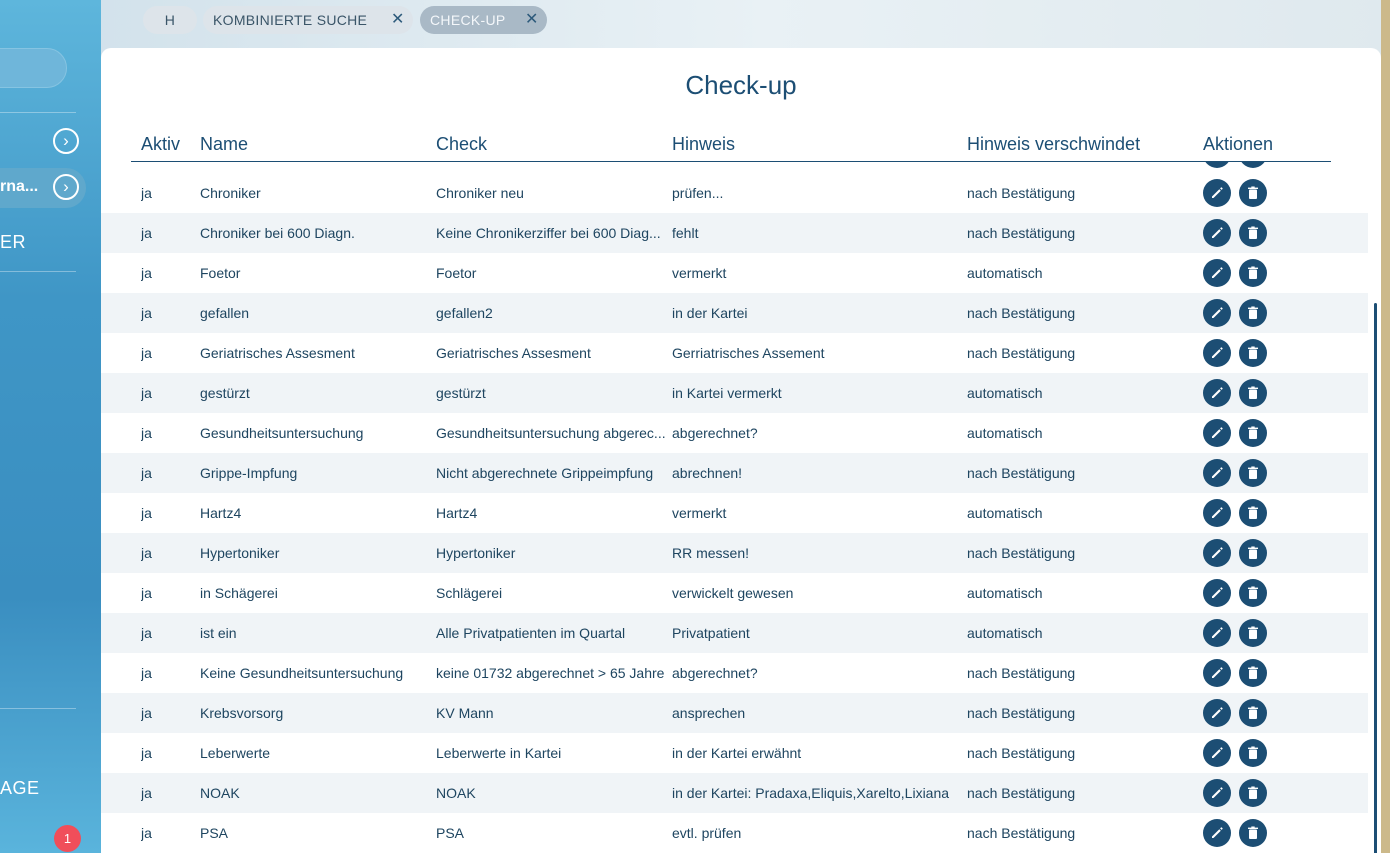 This screenshot has height=853, width=1390. What do you see at coordinates (737, 753) in the screenshot?
I see `cell-hinweis: in der Kartei erwähnt` at bounding box center [737, 753].